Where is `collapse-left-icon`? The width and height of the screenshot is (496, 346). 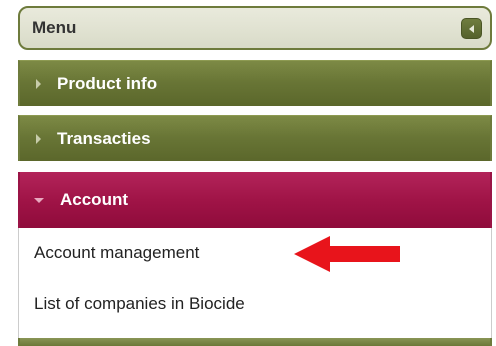 collapse-left-icon is located at coordinates (471, 28).